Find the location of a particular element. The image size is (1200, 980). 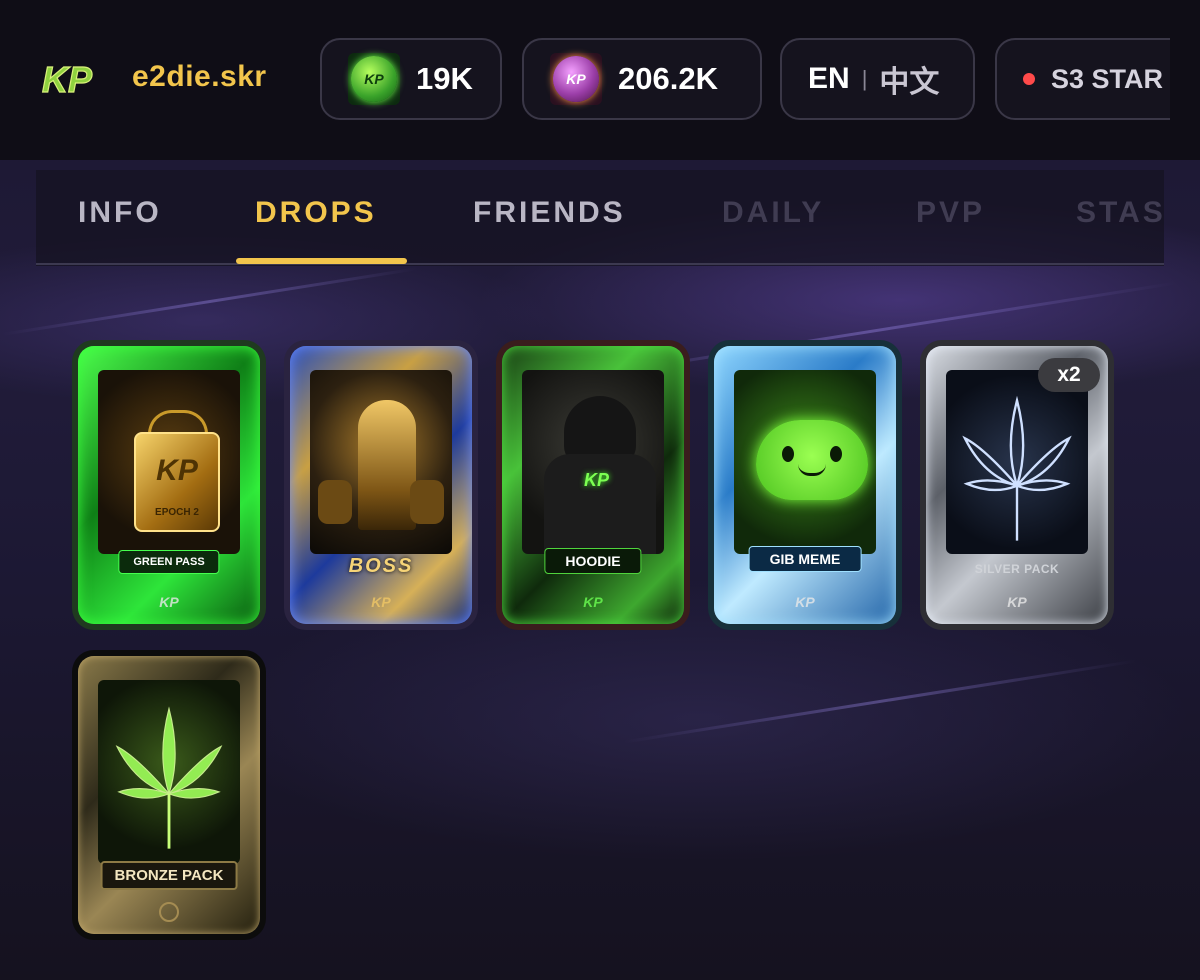

svg-text: KP is located at coordinates (67, 79).